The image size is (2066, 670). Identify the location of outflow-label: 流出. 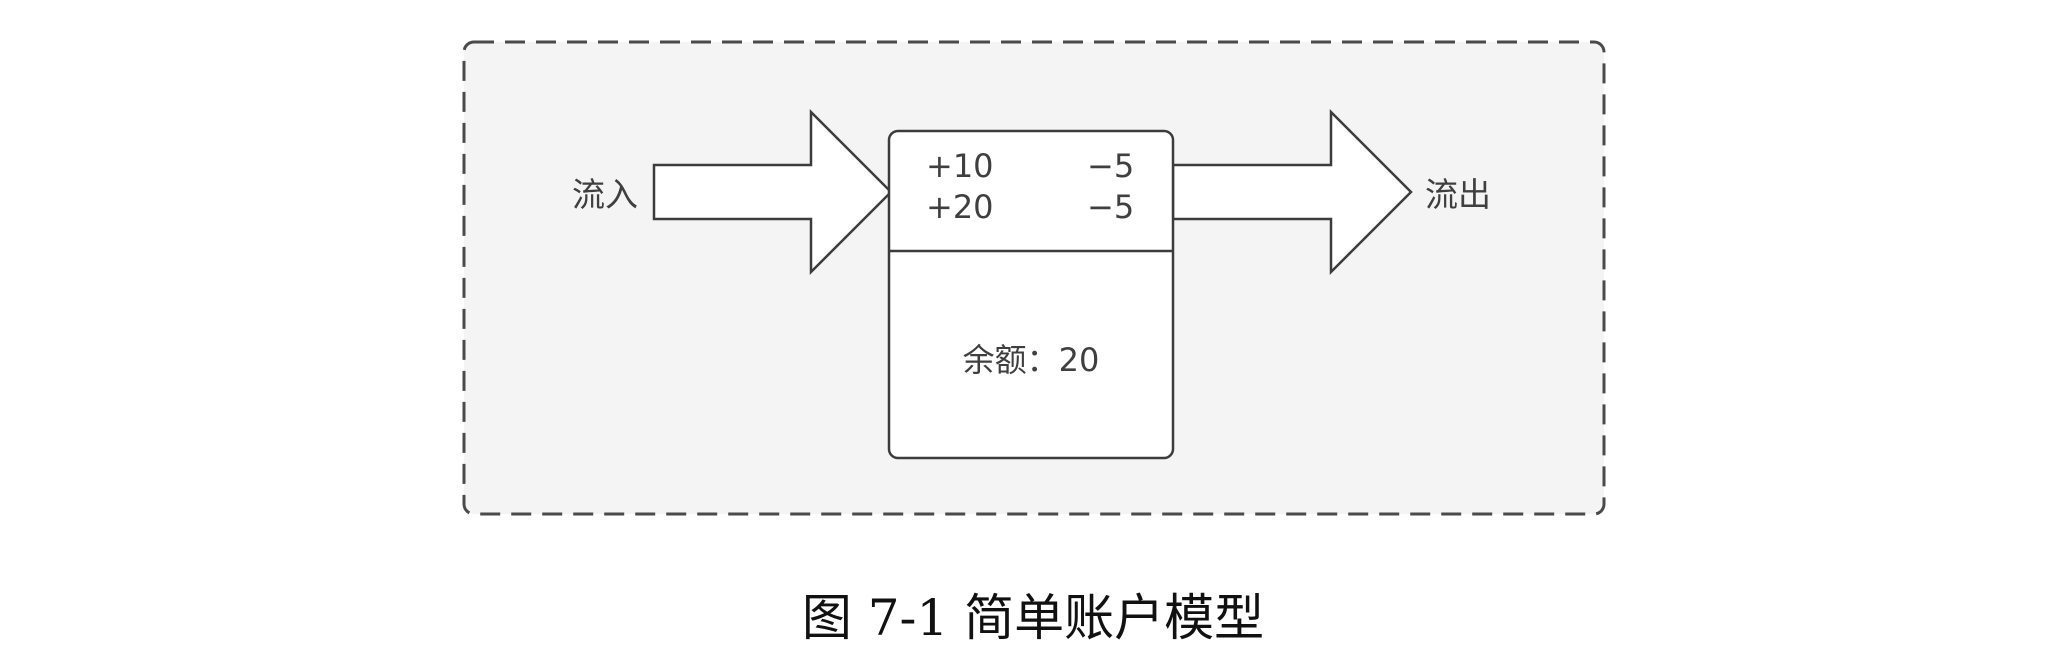
(1458, 194).